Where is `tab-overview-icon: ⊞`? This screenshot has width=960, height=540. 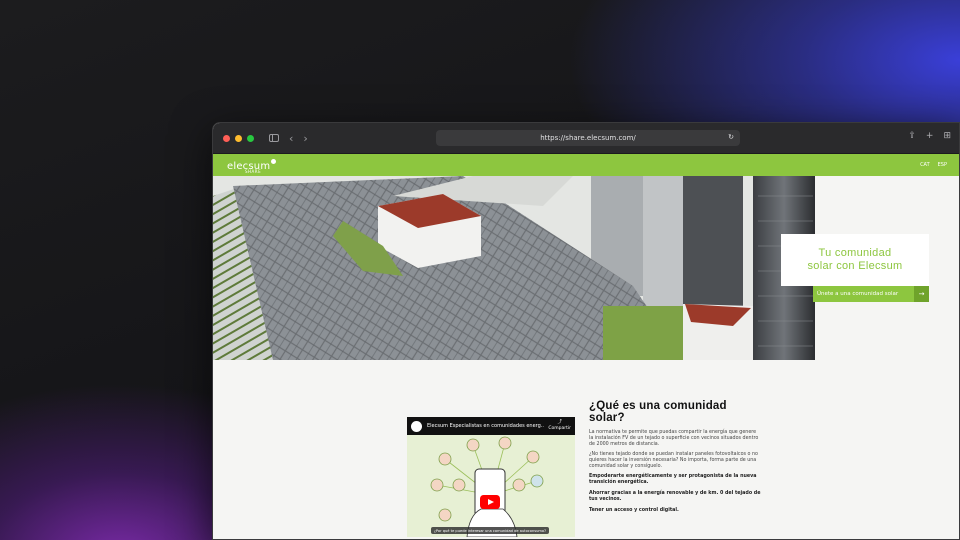 tab-overview-icon: ⊞ is located at coordinates (947, 136).